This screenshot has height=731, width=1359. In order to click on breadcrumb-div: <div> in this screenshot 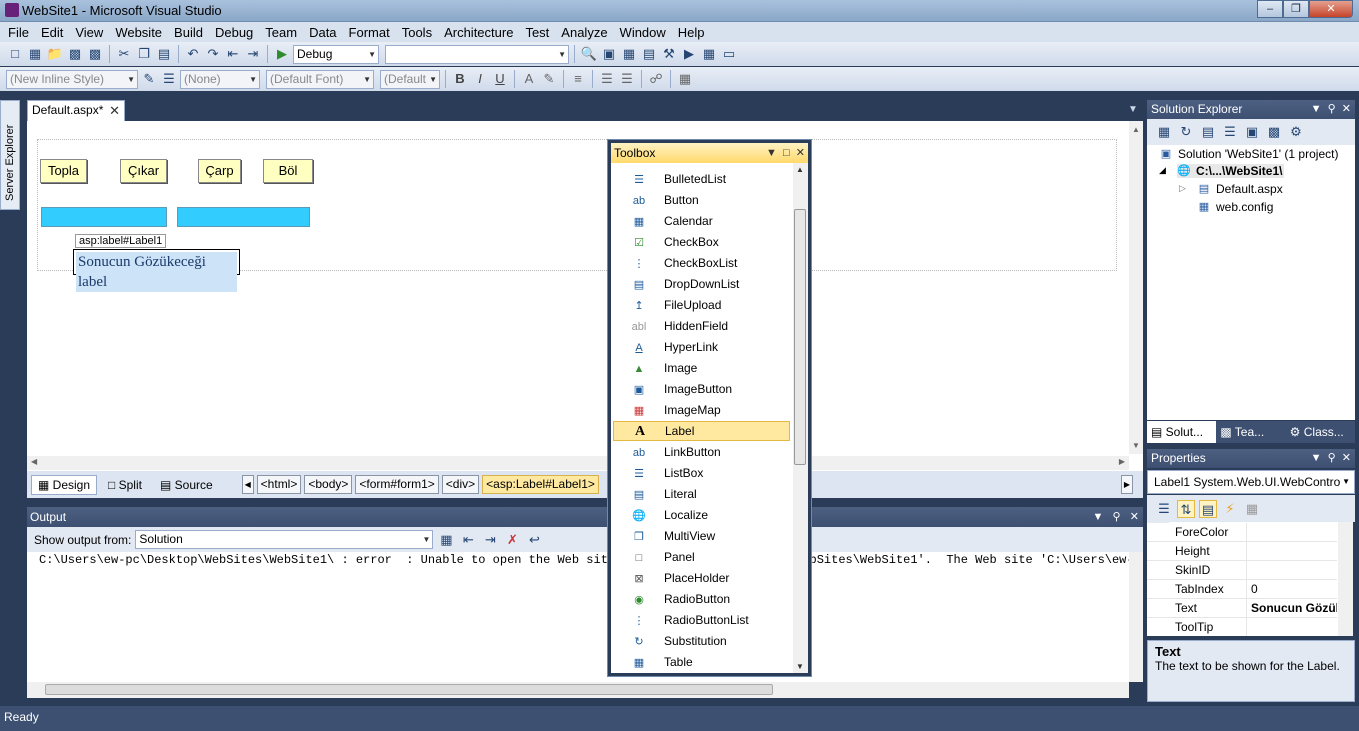, I will do `click(460, 484)`.